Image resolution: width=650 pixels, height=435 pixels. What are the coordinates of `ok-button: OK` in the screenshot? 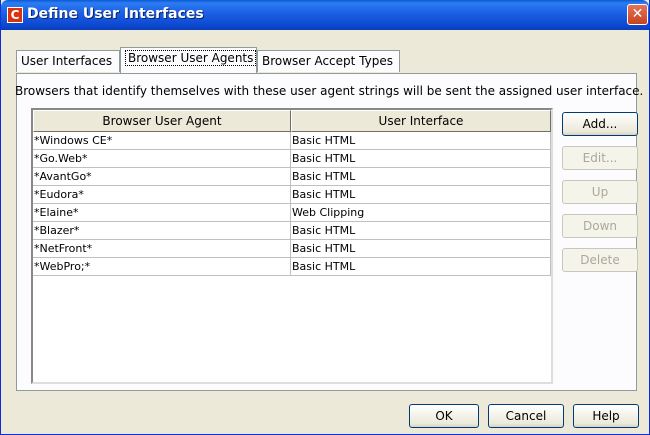 It's located at (444, 416).